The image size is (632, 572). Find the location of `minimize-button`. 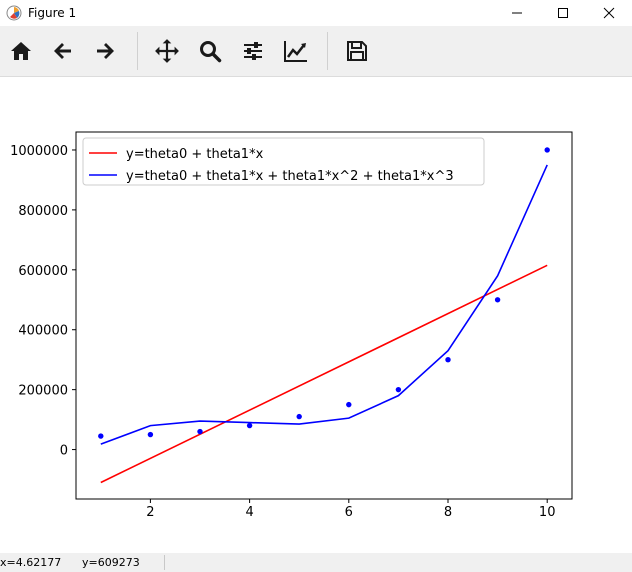

minimize-button is located at coordinates (517, 13).